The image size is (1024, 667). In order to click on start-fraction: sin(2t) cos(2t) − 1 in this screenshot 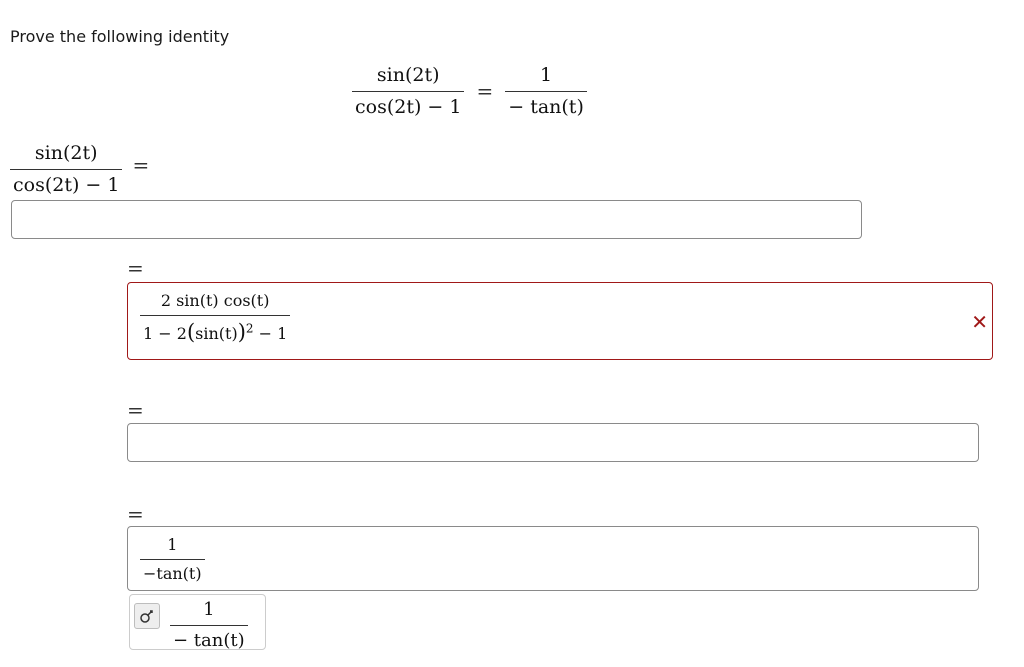, I will do `click(66, 169)`.